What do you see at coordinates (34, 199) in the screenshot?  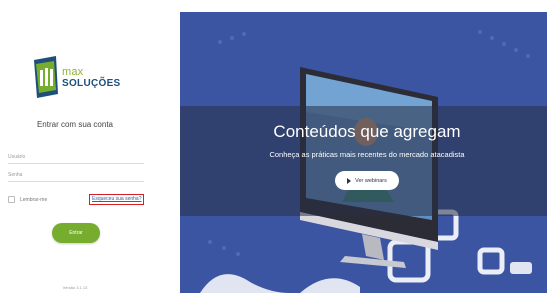 I see `remember-me-label: Lembrar-me` at bounding box center [34, 199].